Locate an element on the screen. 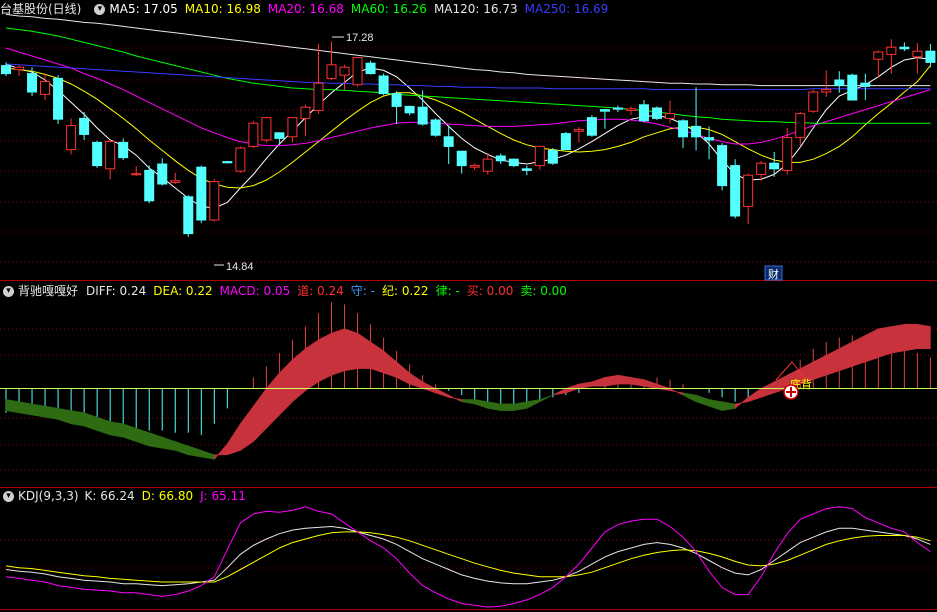 The width and height of the screenshot is (937, 612). macd-legend-item: 纪: 0.22 is located at coordinates (405, 291).